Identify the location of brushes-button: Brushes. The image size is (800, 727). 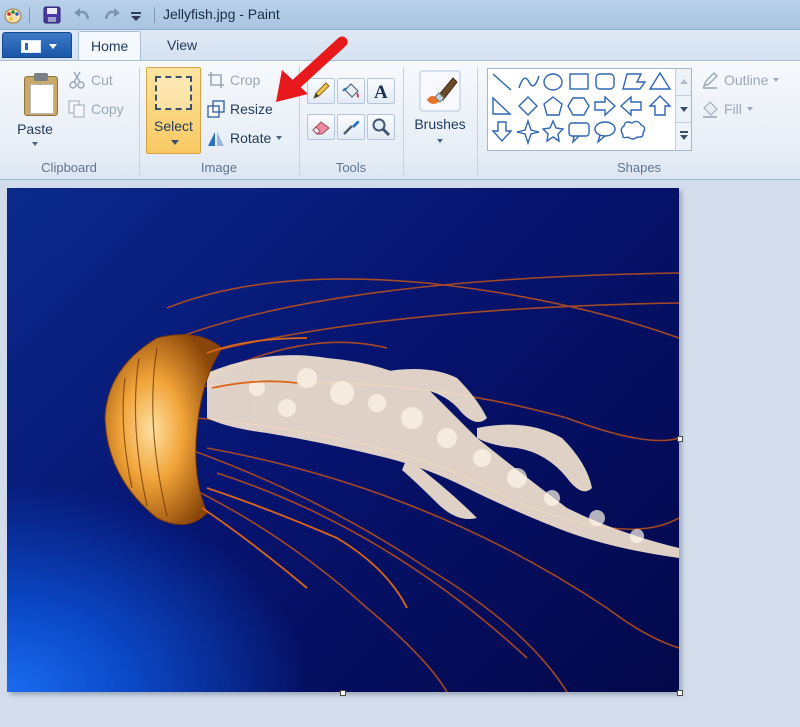
(440, 110).